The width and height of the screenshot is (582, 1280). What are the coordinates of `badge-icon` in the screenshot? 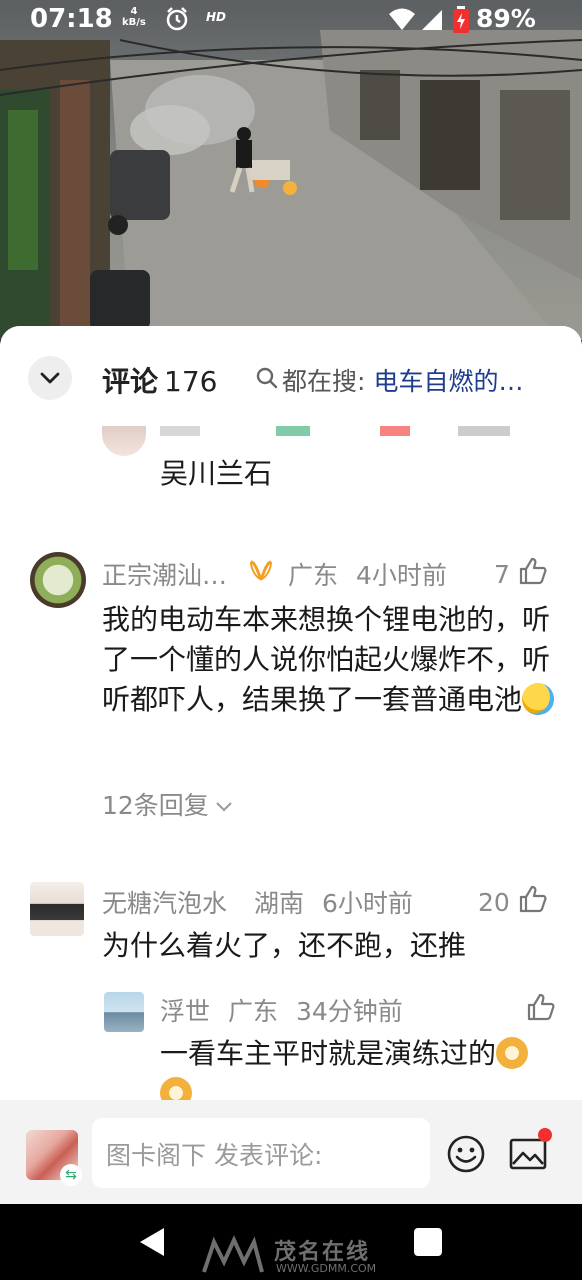 It's located at (261, 573).